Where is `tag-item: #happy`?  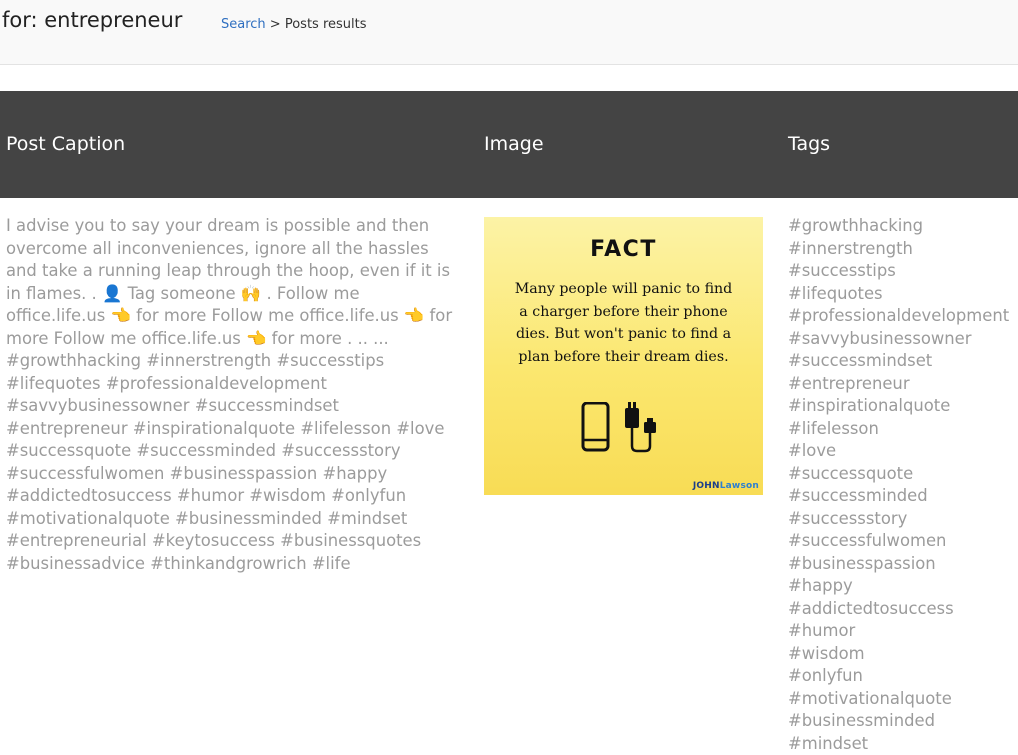
tag-item: #happy is located at coordinates (903, 586).